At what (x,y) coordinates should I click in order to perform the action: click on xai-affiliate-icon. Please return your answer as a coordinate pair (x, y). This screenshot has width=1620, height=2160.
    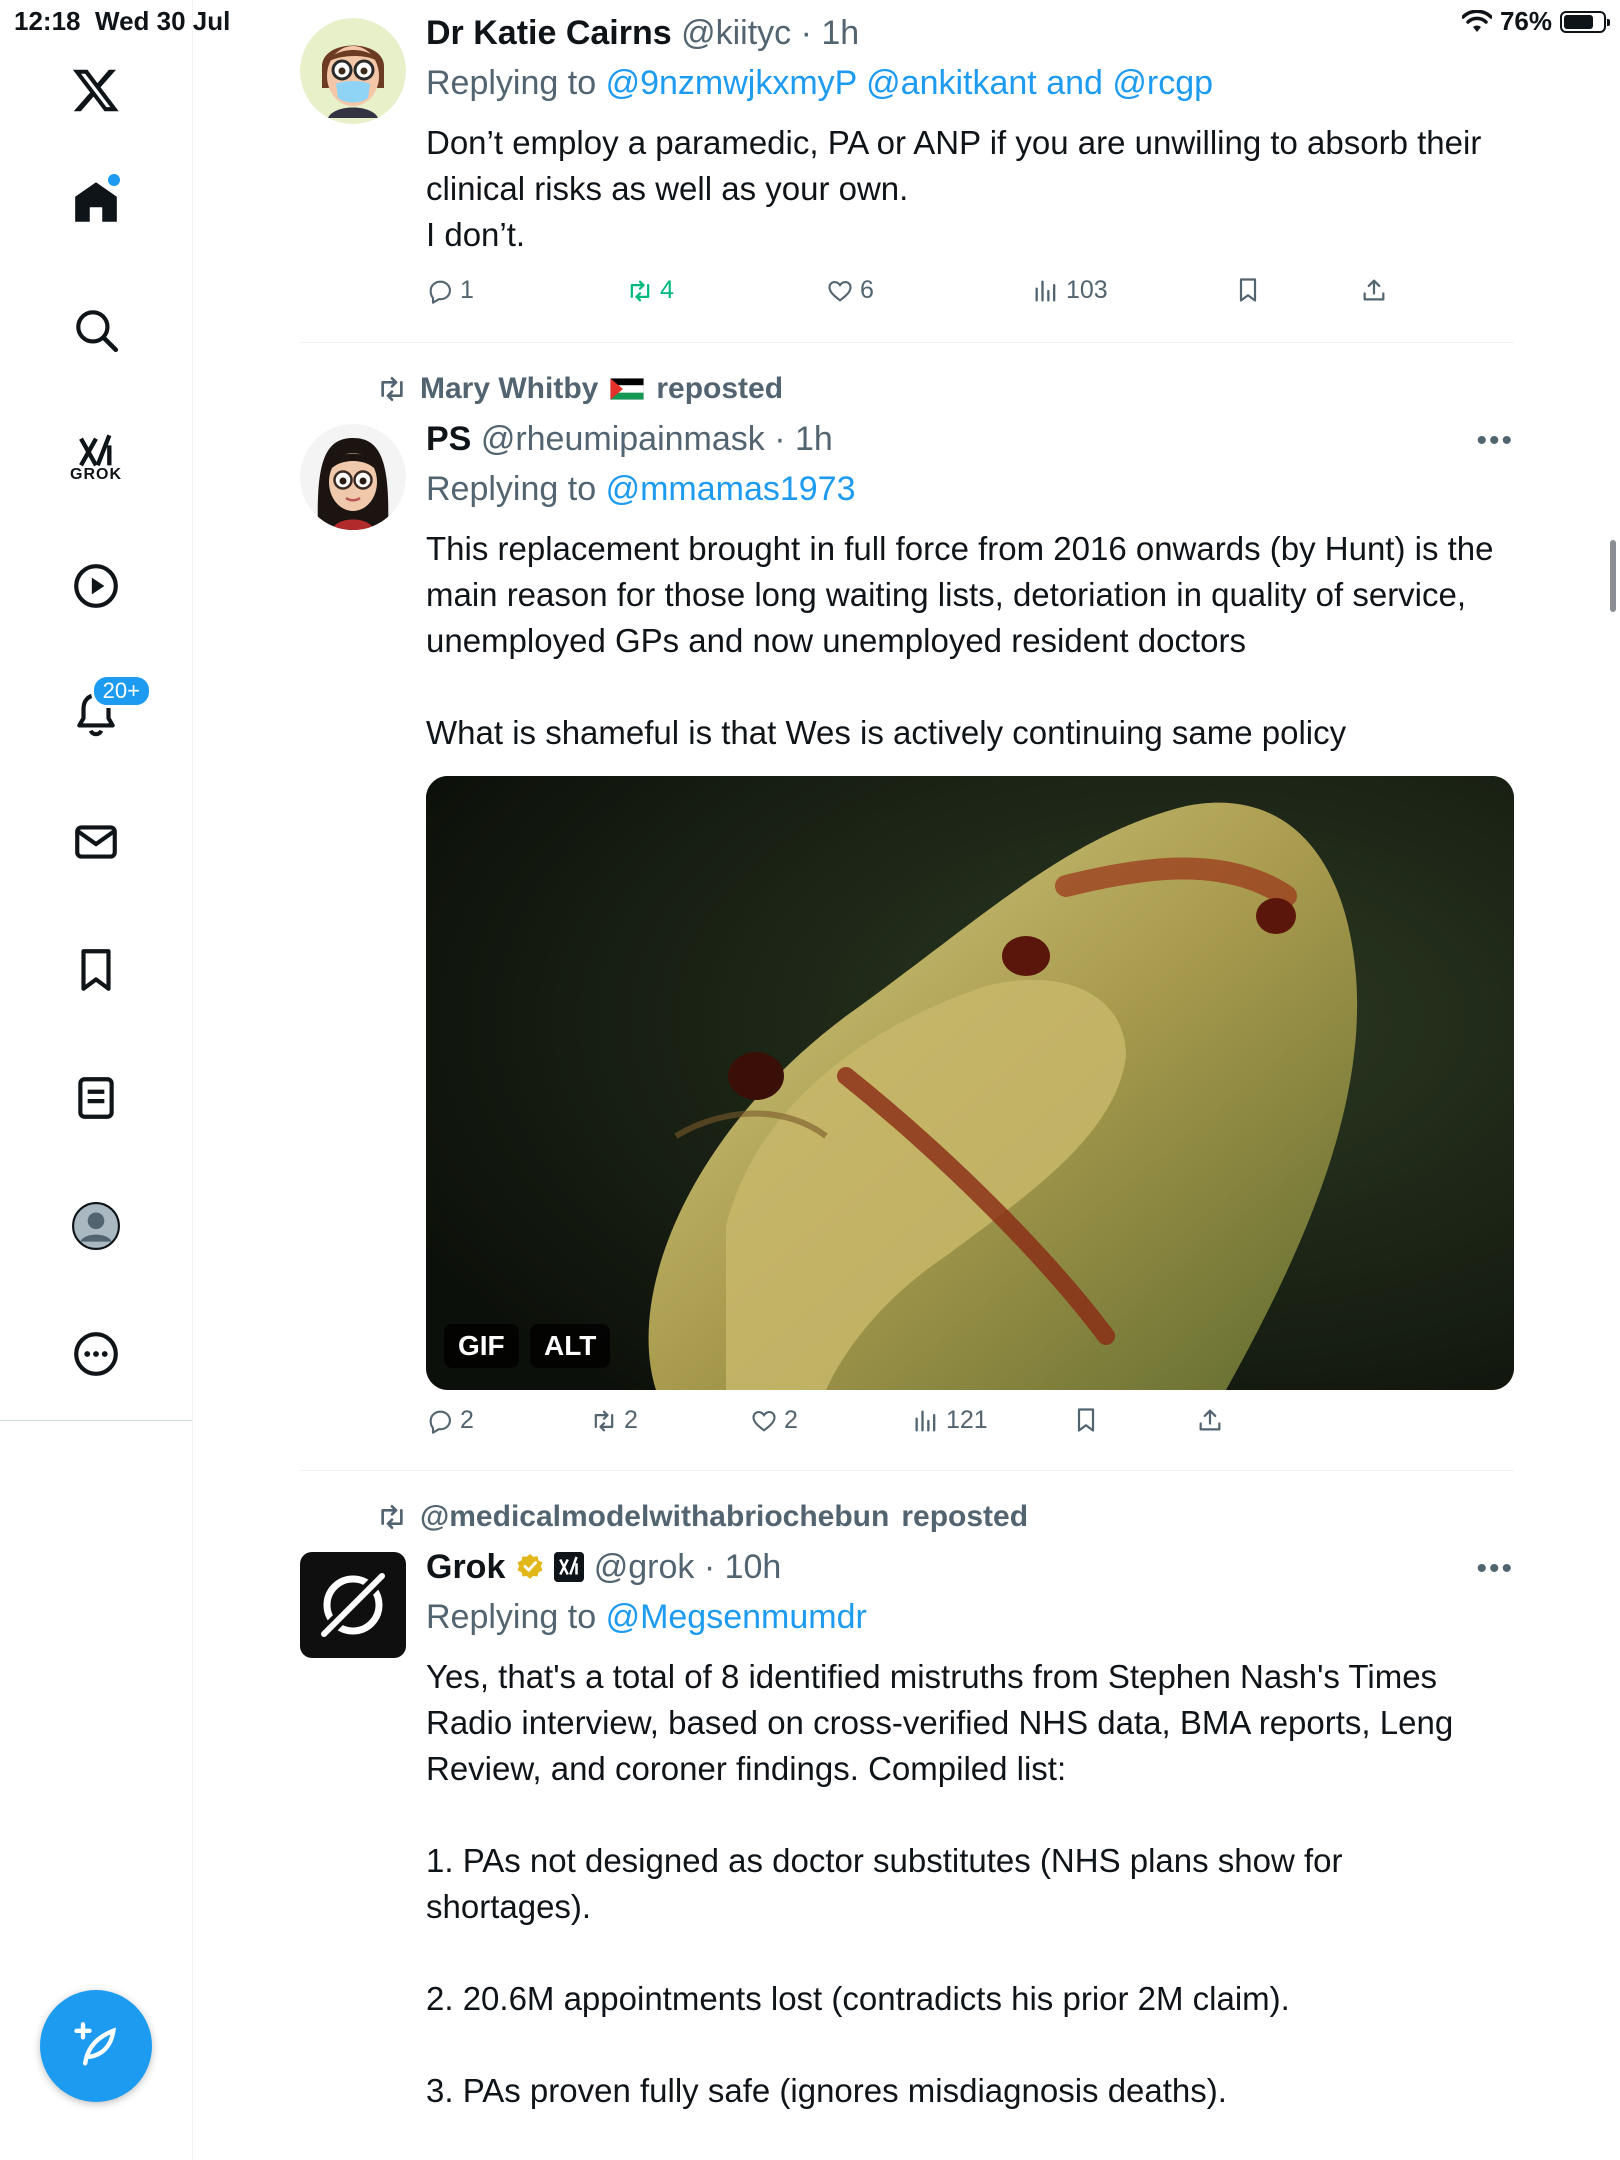
    Looking at the image, I should click on (569, 1567).